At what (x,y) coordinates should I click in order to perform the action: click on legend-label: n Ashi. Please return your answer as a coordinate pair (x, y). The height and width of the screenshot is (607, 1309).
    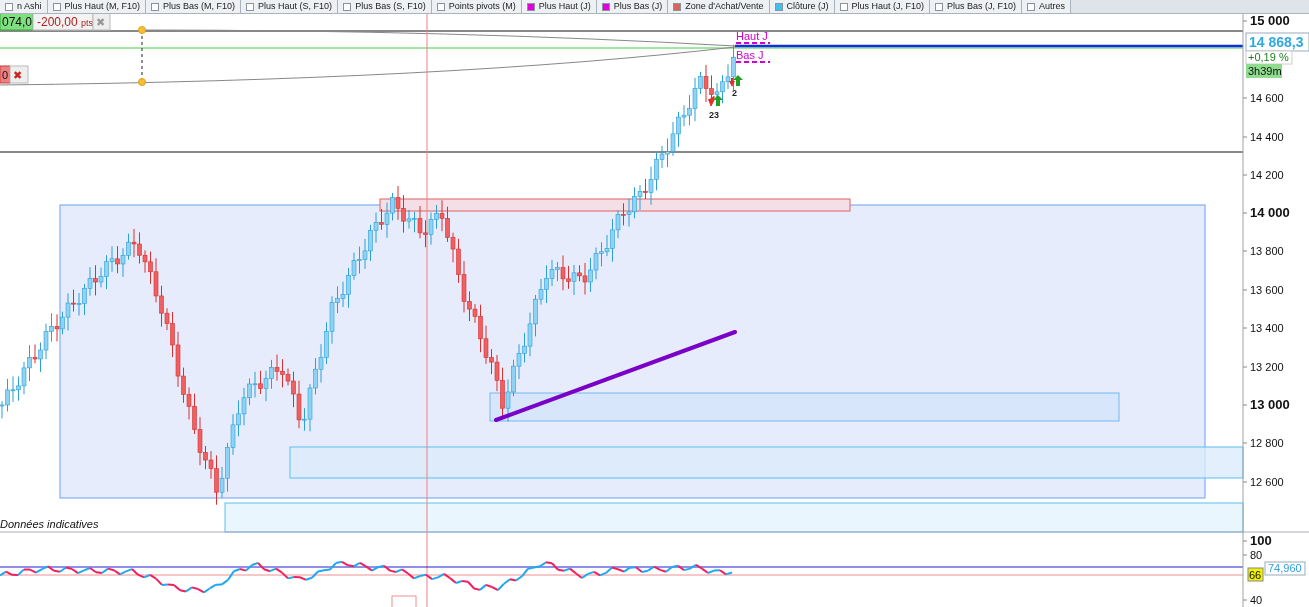
    Looking at the image, I should click on (29, 6).